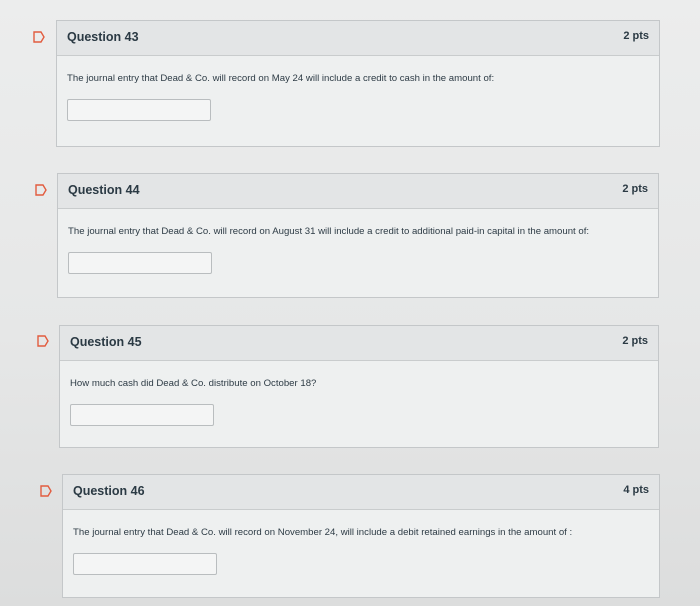 This screenshot has height=606, width=700. I want to click on question-header: Question 43 2 pts, so click(358, 38).